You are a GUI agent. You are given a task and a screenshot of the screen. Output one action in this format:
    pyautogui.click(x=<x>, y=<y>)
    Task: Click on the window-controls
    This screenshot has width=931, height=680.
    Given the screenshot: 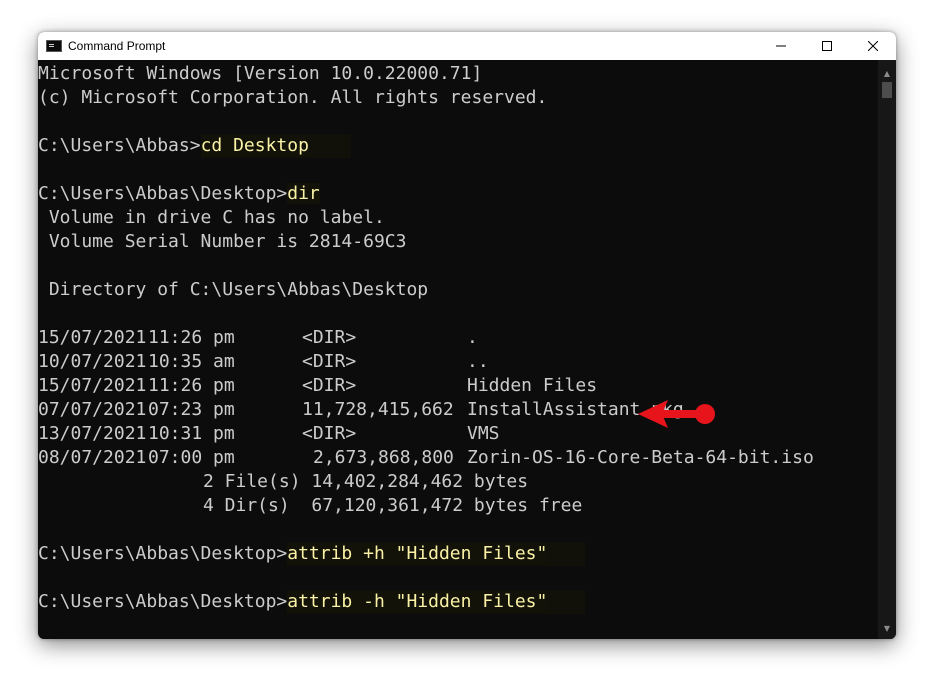 What is the action you would take?
    pyautogui.click(x=827, y=46)
    